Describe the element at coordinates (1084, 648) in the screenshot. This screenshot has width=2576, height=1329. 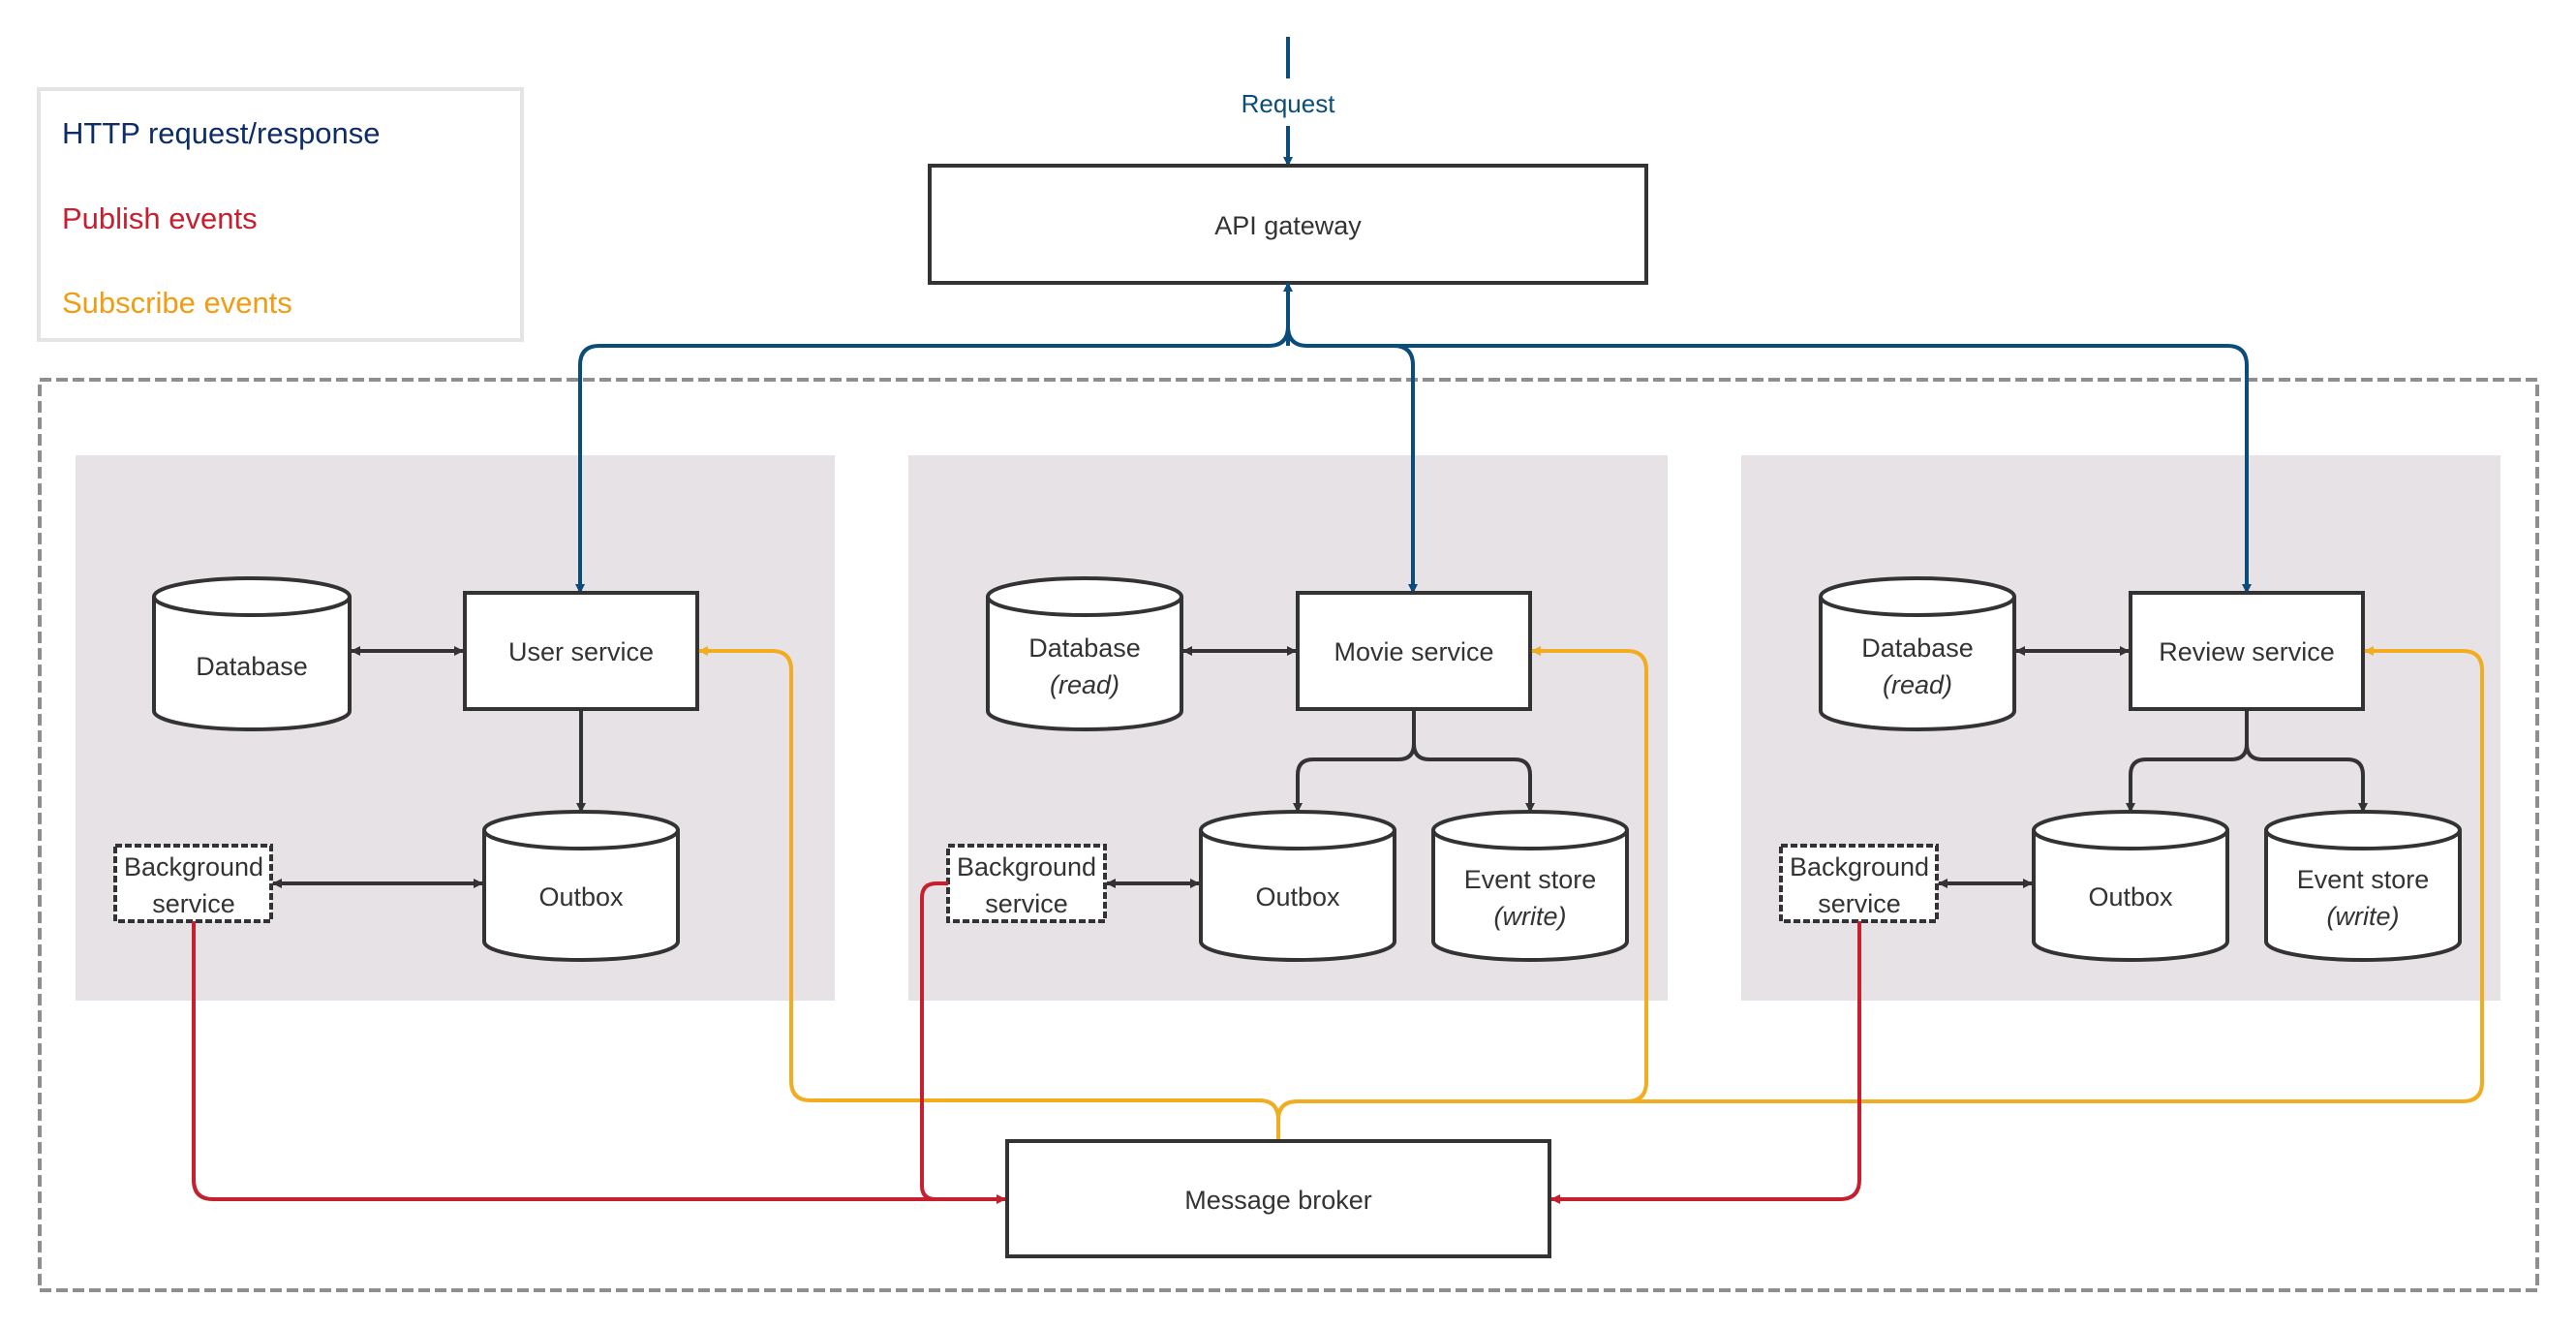
I see `movie-database-label: Database` at that location.